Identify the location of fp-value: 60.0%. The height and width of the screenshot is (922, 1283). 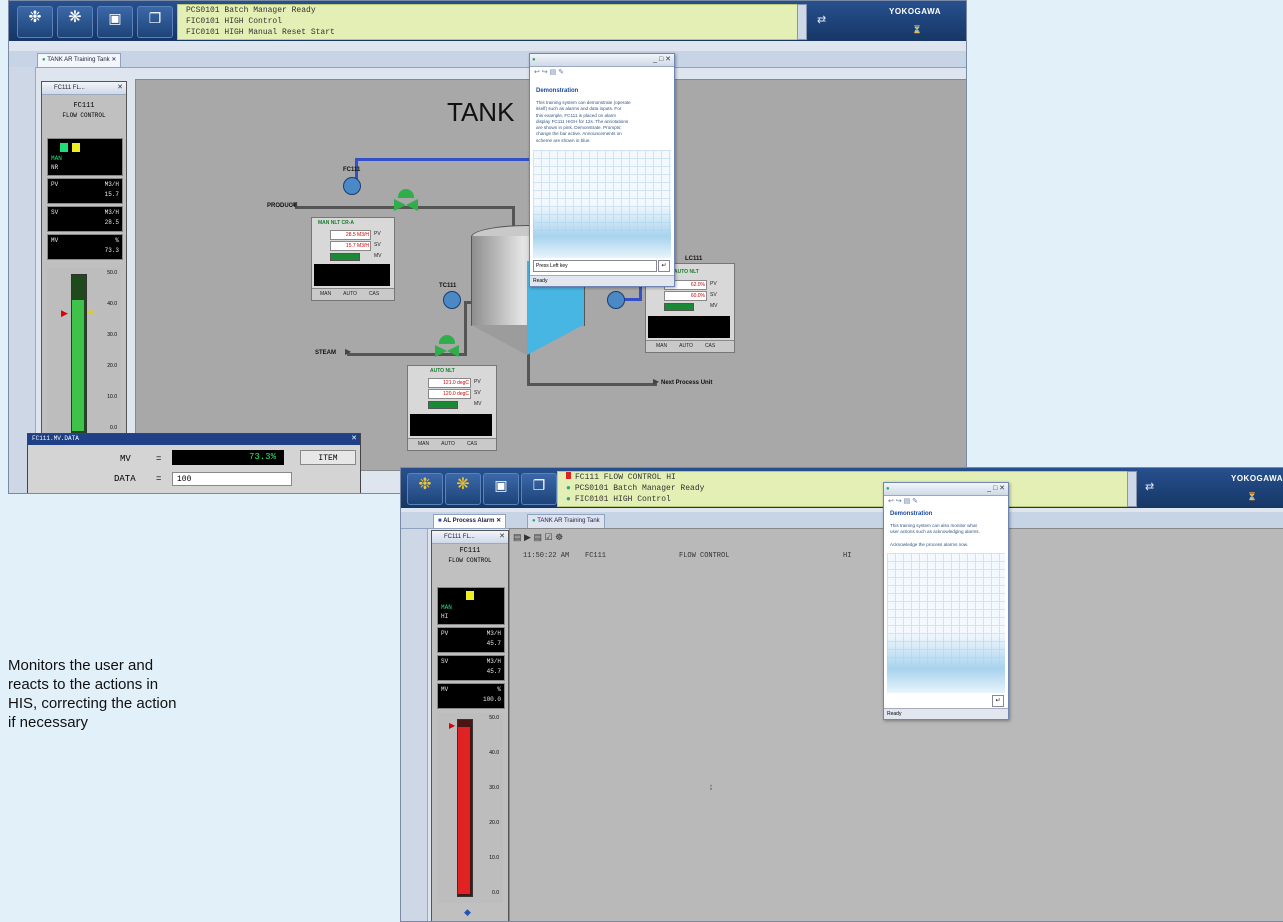
(685, 296).